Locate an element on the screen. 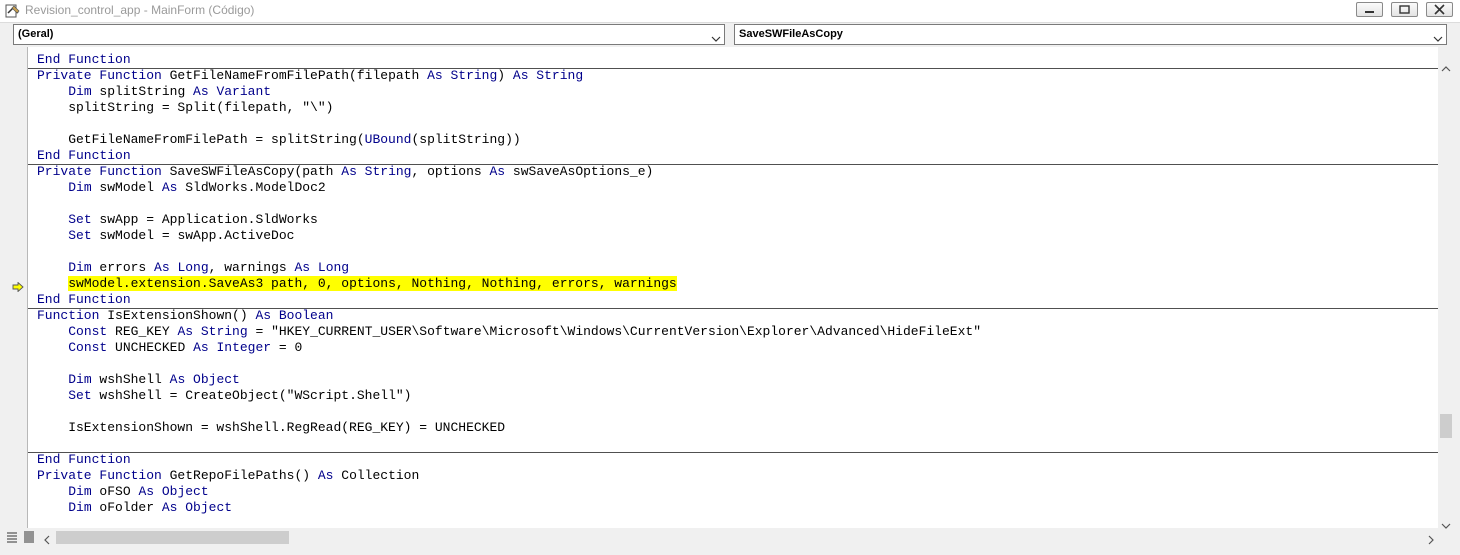 The width and height of the screenshot is (1460, 555). keyword-token: Function is located at coordinates (68, 315).